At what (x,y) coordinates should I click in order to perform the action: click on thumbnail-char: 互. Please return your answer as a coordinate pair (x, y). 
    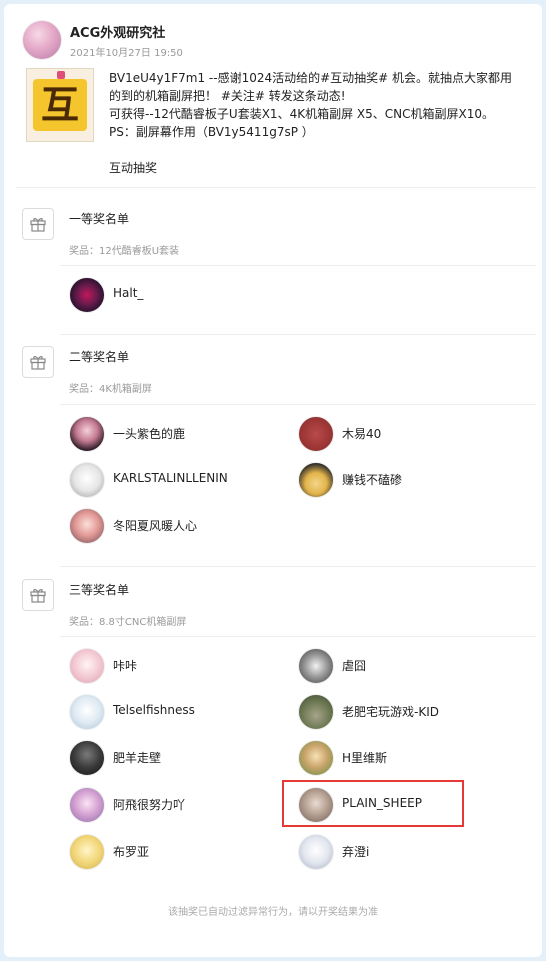
    Looking at the image, I should click on (60, 105).